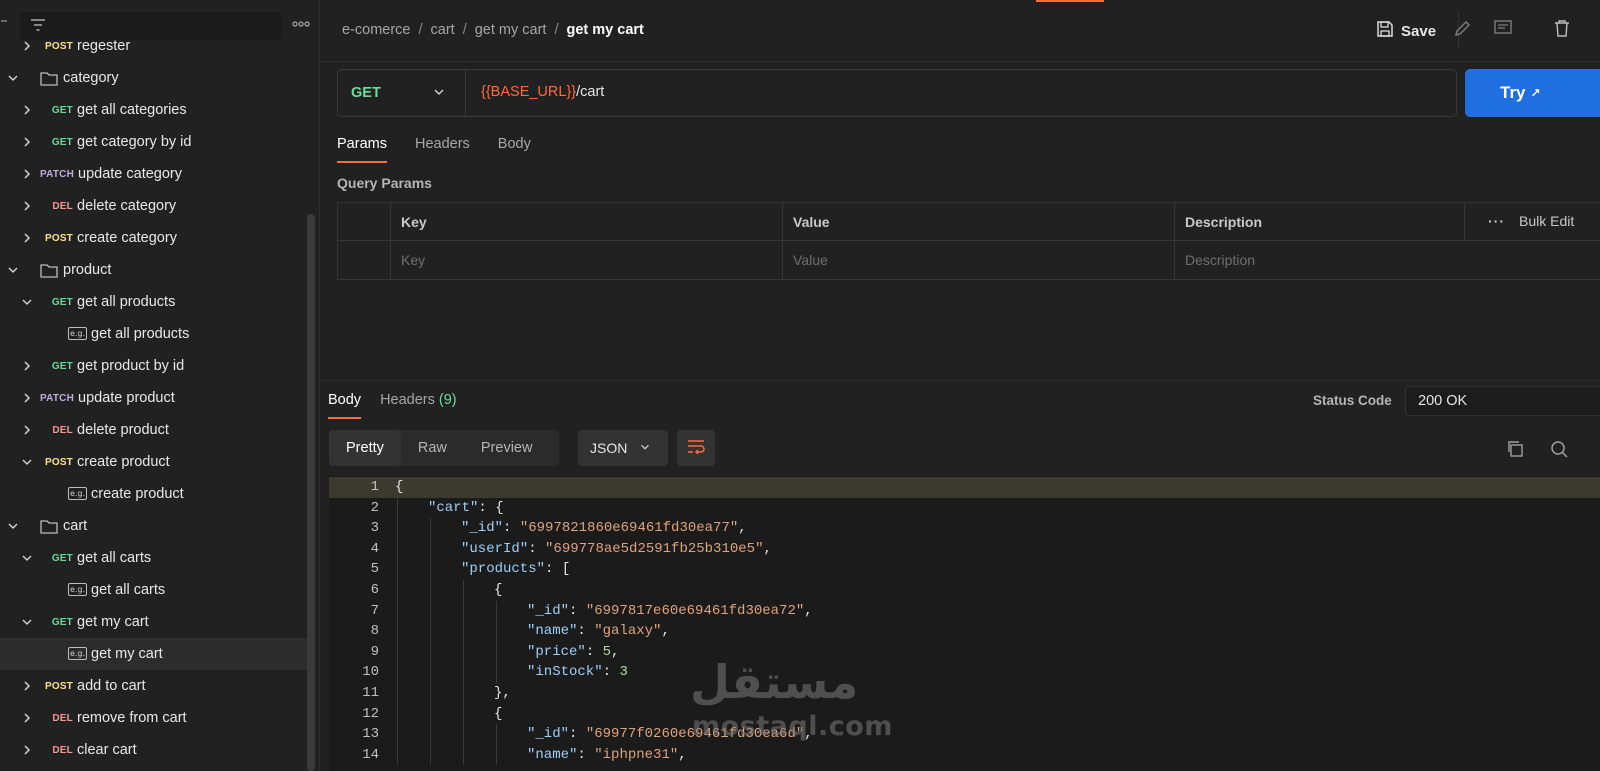 This screenshot has width=1600, height=771. I want to click on sidebar-example-get-my-cart: e.g. get my cart, so click(156, 654).